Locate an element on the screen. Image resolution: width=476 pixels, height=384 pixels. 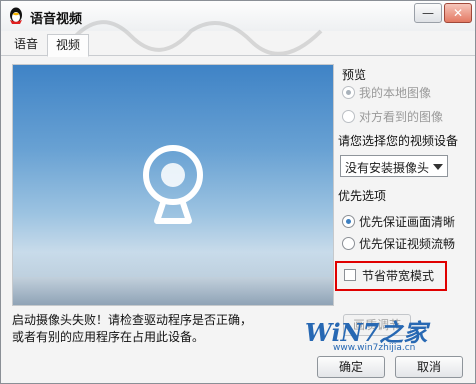
cancel-button: 取消 is located at coordinates (429, 367).